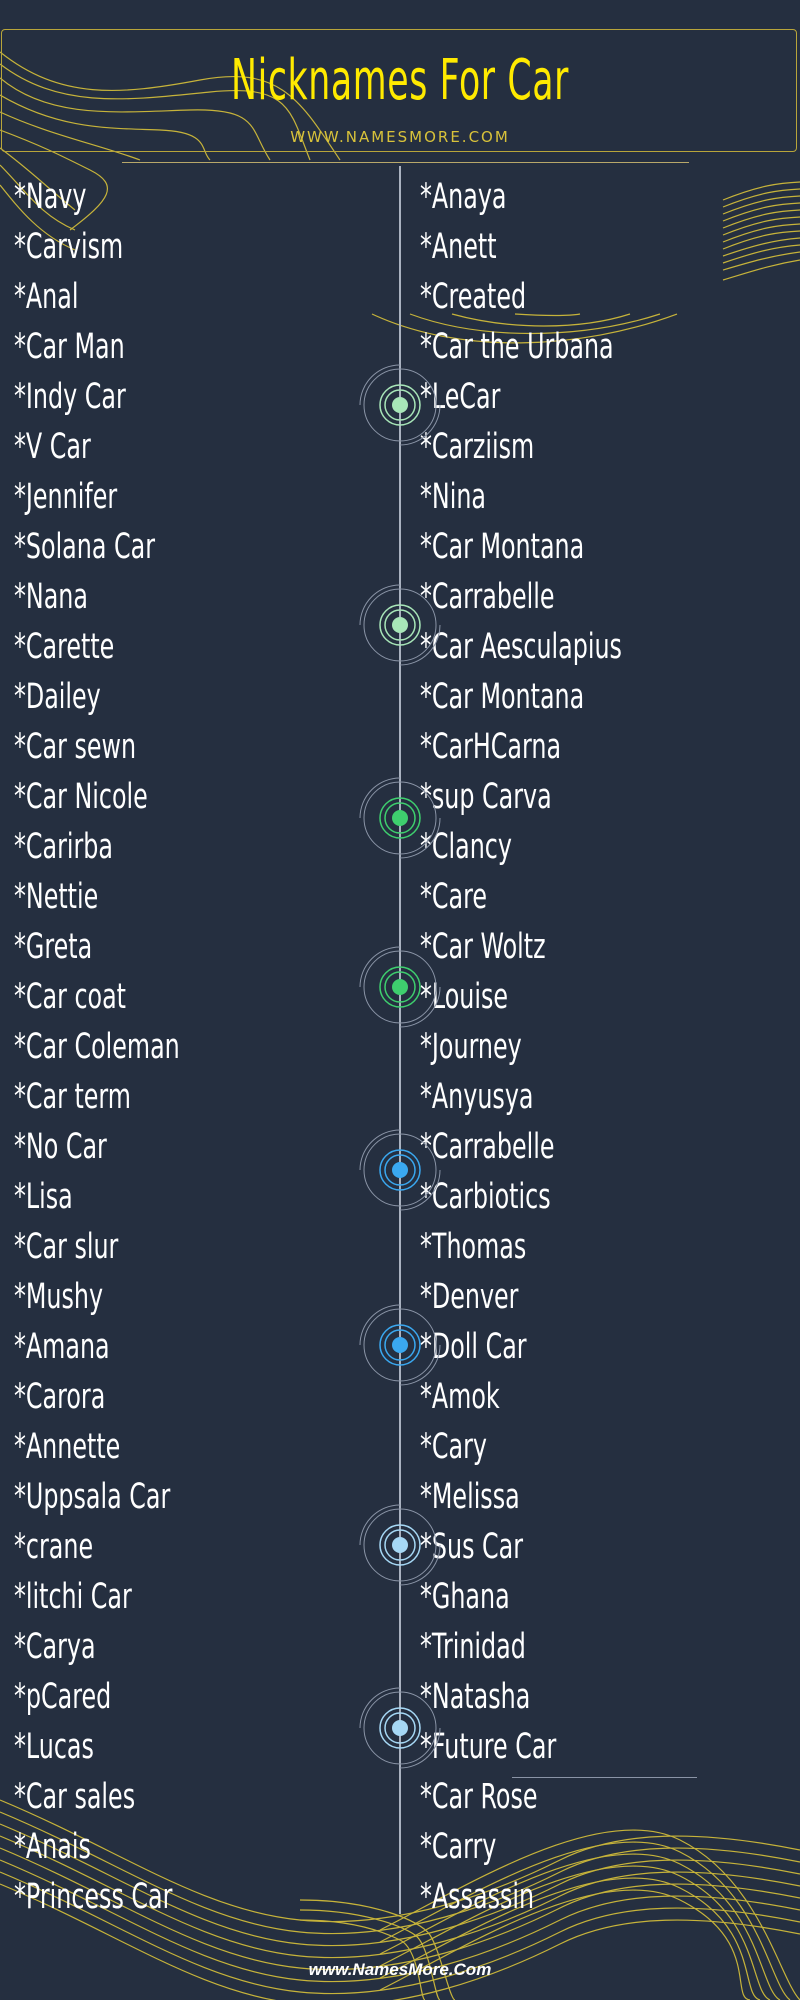 The width and height of the screenshot is (800, 2000). I want to click on list-item: *Nana, so click(51, 597).